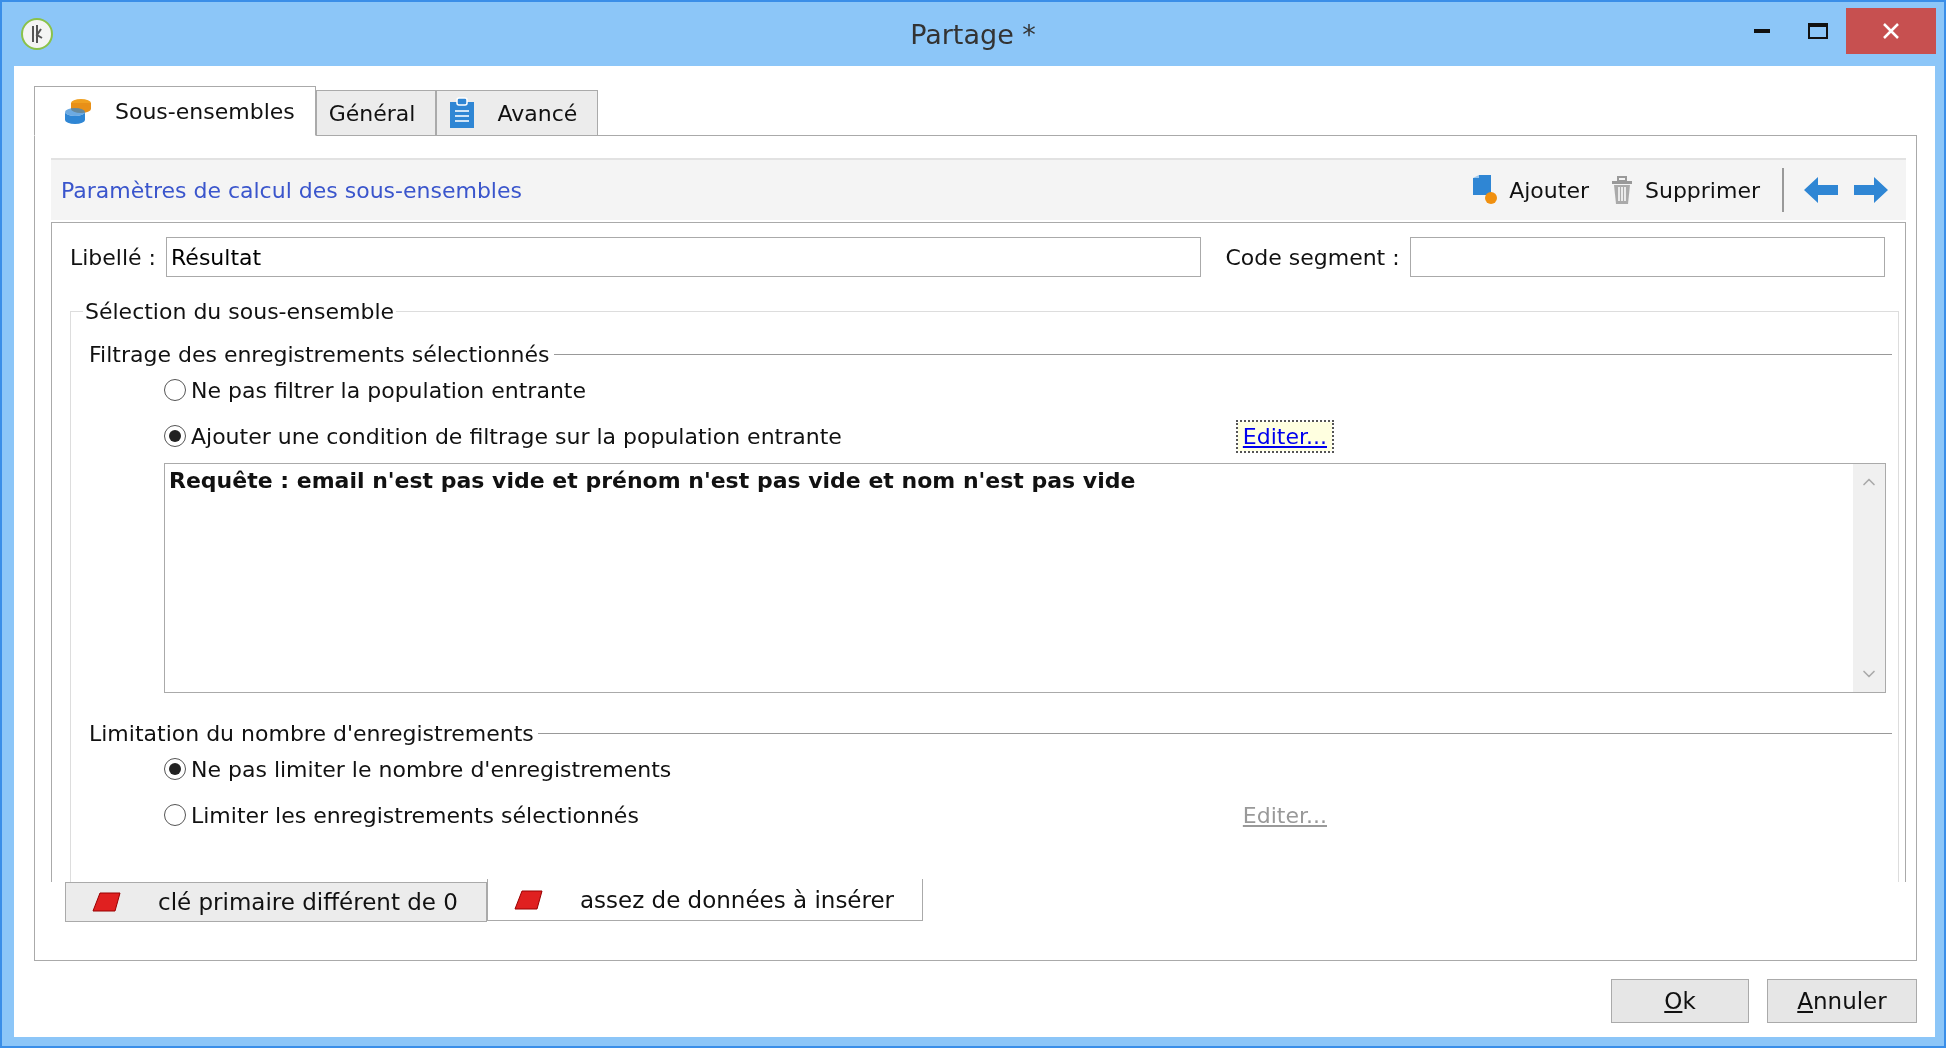 The image size is (1946, 1048). What do you see at coordinates (291, 190) in the screenshot?
I see `header-title: Paramètres de calcul des sous-ensembles` at bounding box center [291, 190].